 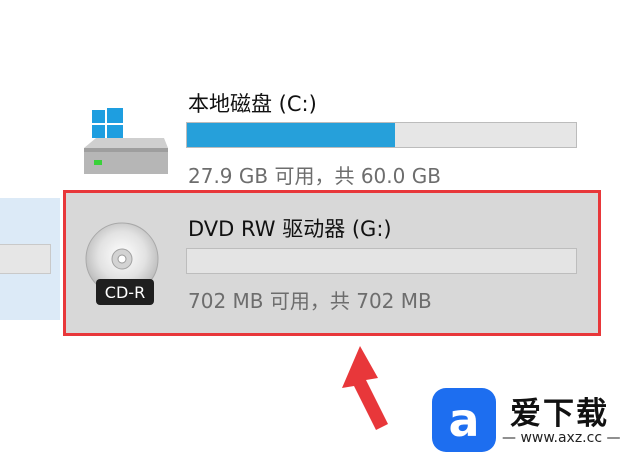 I want to click on navigation-pane-edge, so click(x=30, y=259).